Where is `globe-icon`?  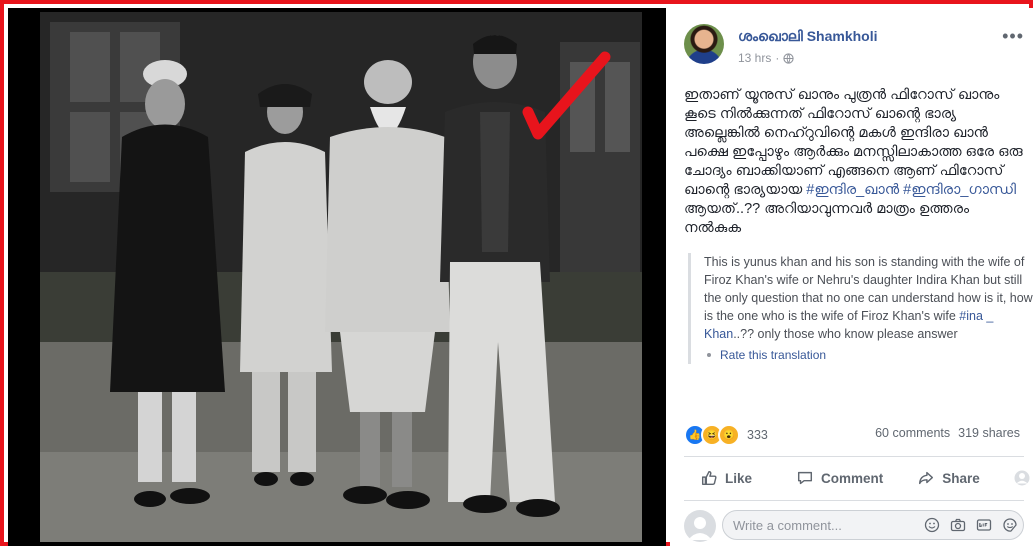
globe-icon is located at coordinates (788, 58).